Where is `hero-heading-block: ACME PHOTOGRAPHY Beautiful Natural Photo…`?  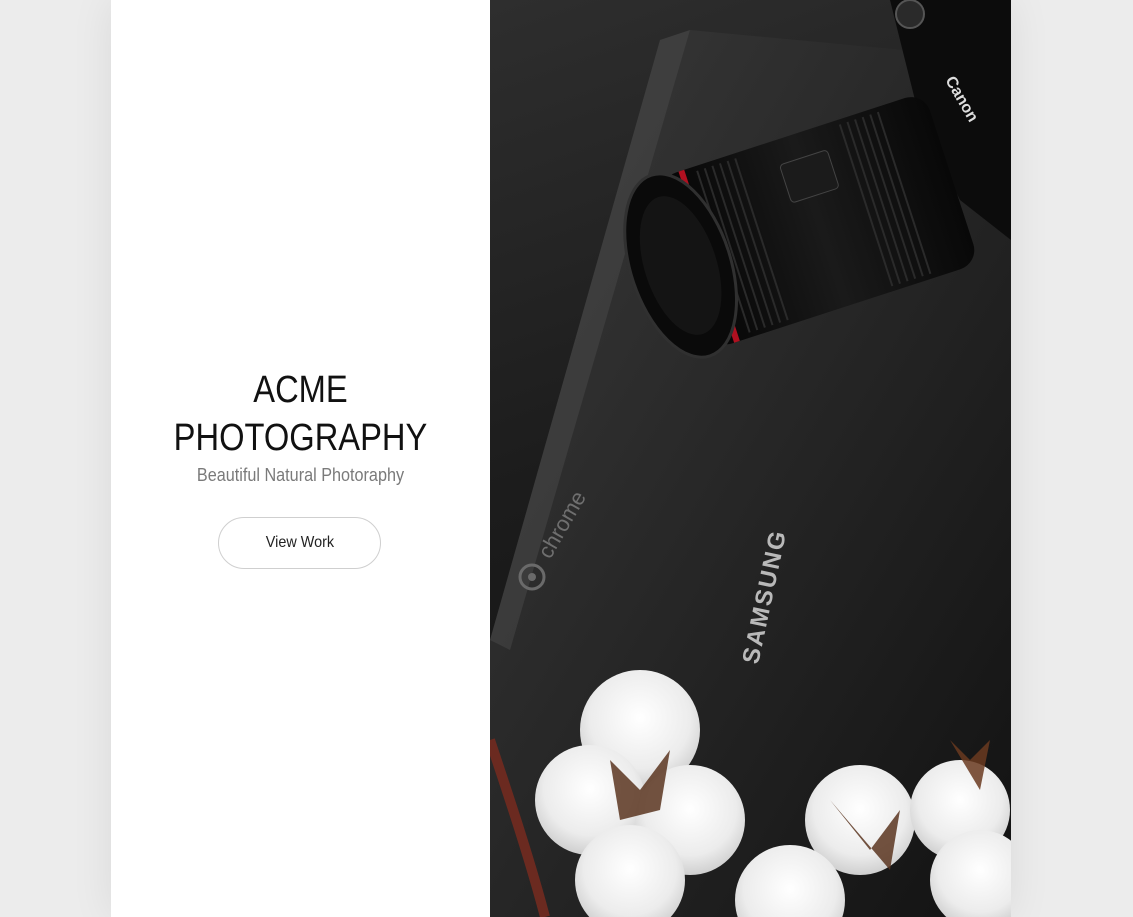 hero-heading-block: ACME PHOTOGRAPHY Beautiful Natural Photo… is located at coordinates (300, 426).